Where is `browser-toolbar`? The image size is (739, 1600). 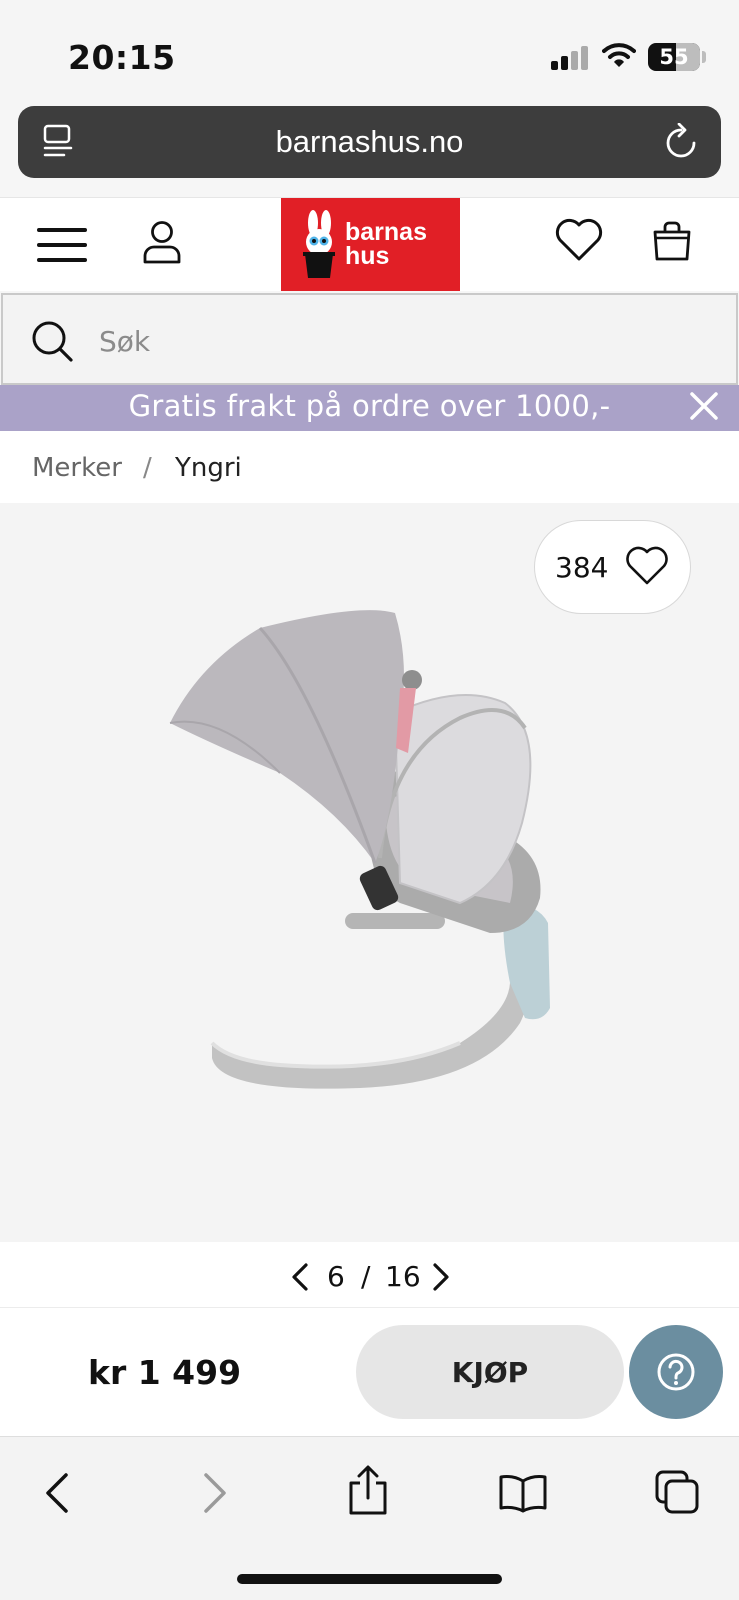
browser-toolbar is located at coordinates (369, 1518).